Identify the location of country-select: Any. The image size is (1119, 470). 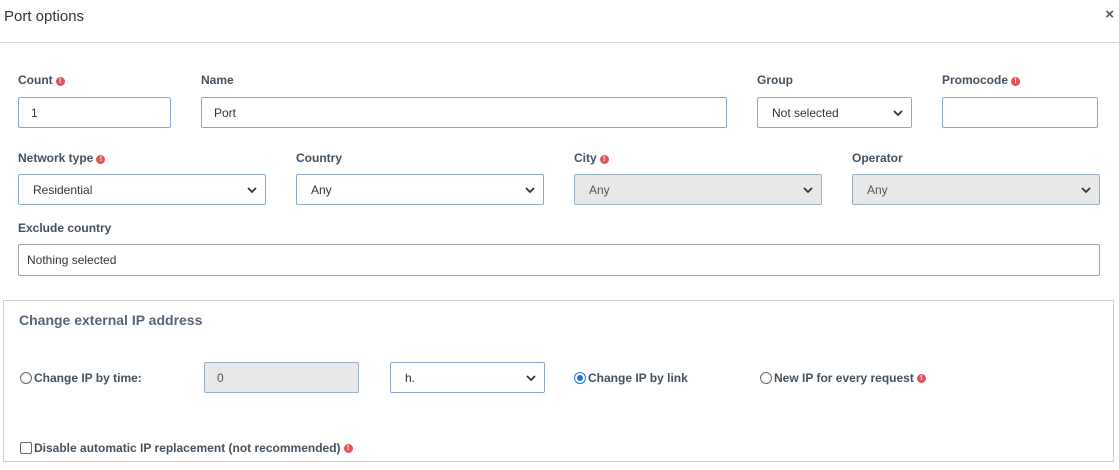
(420, 189).